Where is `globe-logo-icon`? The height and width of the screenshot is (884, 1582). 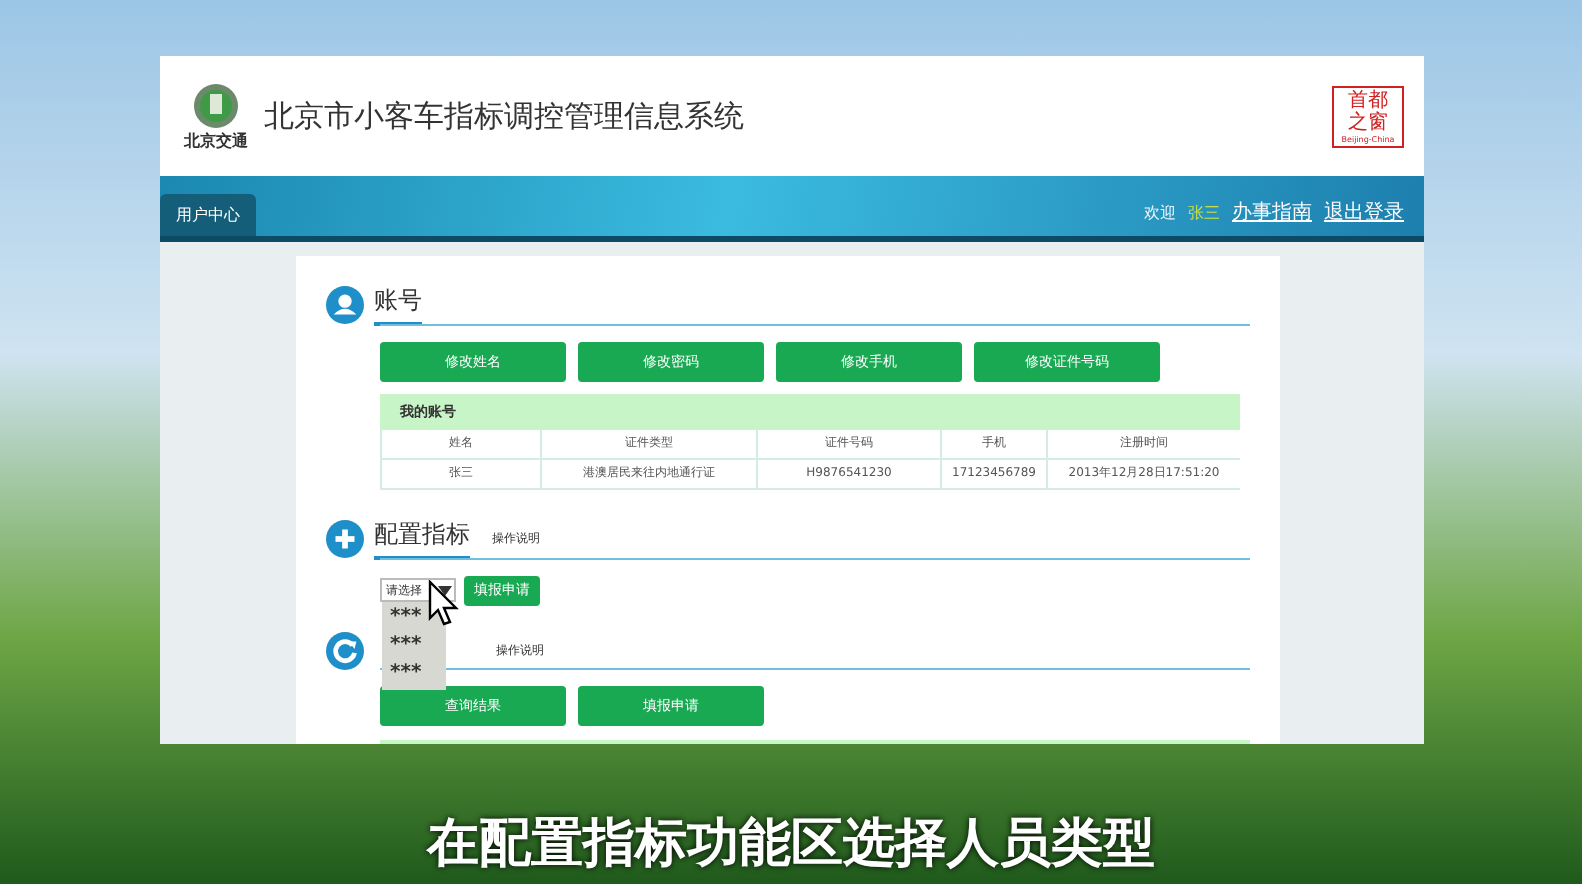 globe-logo-icon is located at coordinates (216, 105).